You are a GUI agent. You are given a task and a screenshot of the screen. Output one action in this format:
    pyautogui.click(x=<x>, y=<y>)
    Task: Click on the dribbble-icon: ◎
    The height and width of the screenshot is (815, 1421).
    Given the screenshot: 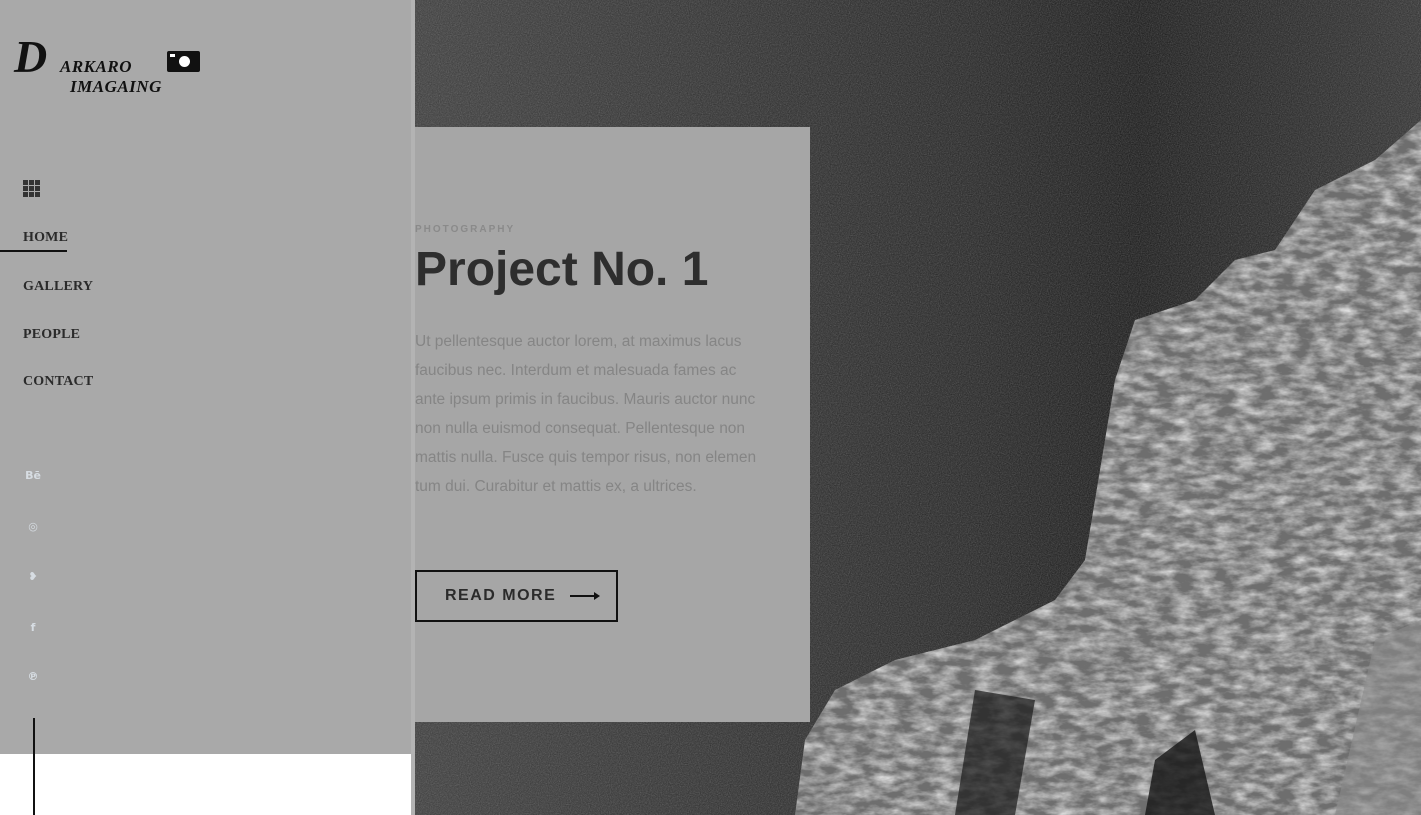 What is the action you would take?
    pyautogui.click(x=33, y=527)
    